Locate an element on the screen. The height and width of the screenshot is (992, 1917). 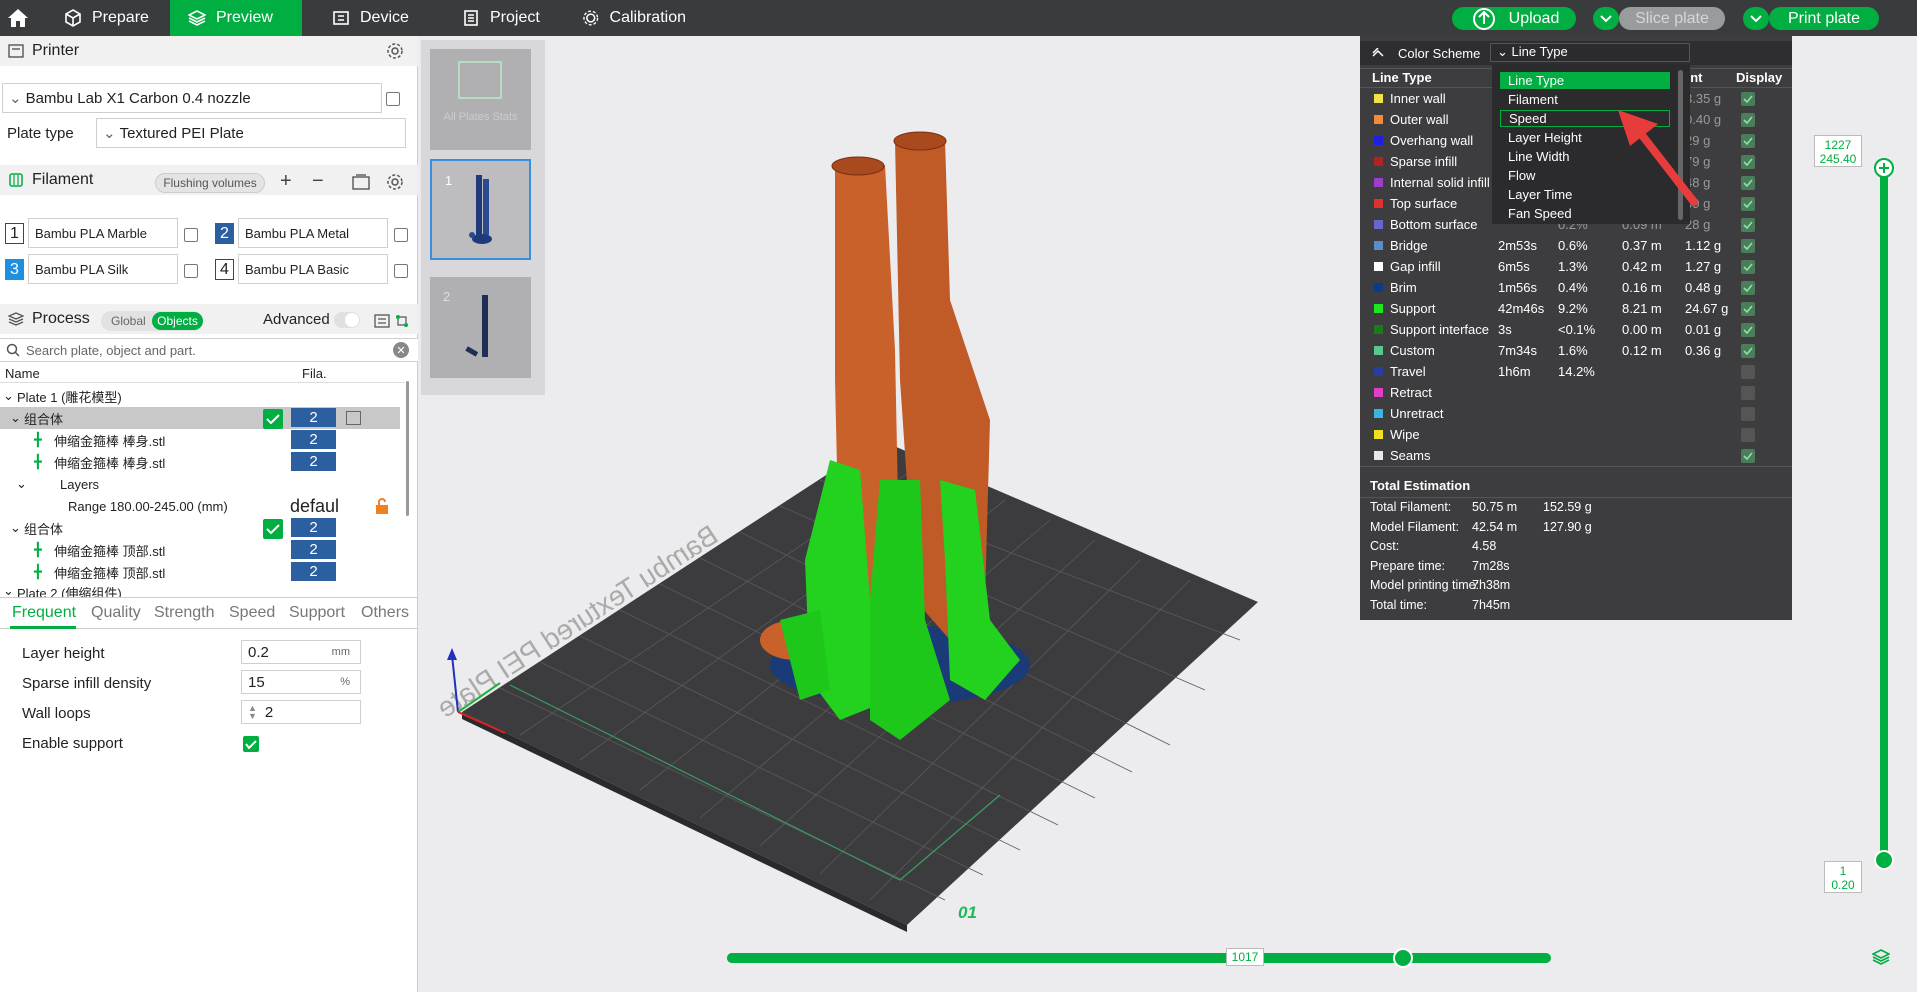
layer-height-input: 0.2 mm is located at coordinates (301, 652).